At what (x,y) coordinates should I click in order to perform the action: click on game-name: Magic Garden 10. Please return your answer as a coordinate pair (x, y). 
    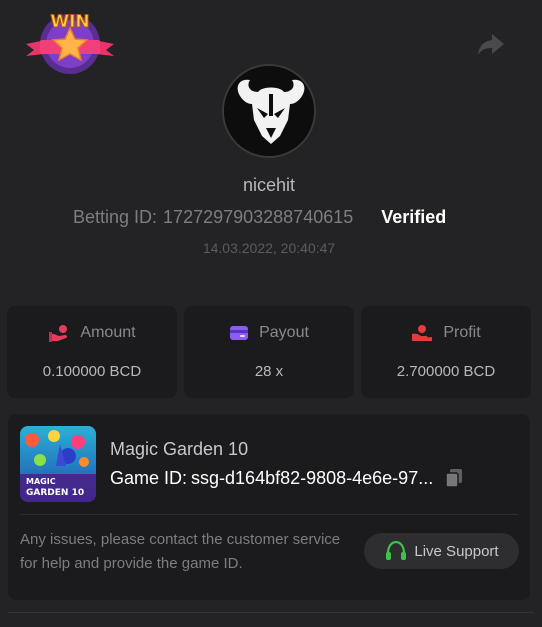
    Looking at the image, I should click on (179, 449).